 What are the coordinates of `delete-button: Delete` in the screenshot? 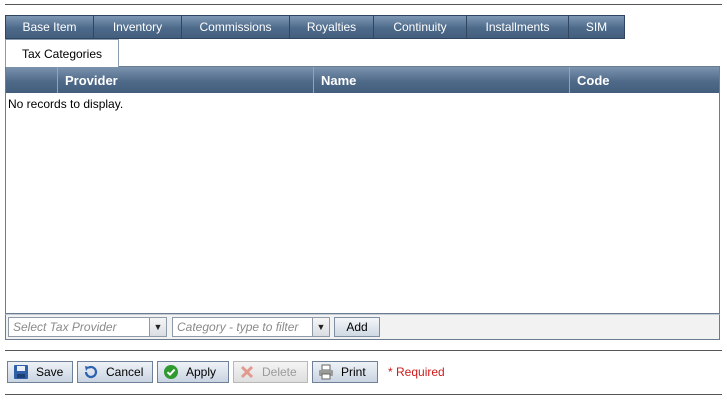 It's located at (270, 372).